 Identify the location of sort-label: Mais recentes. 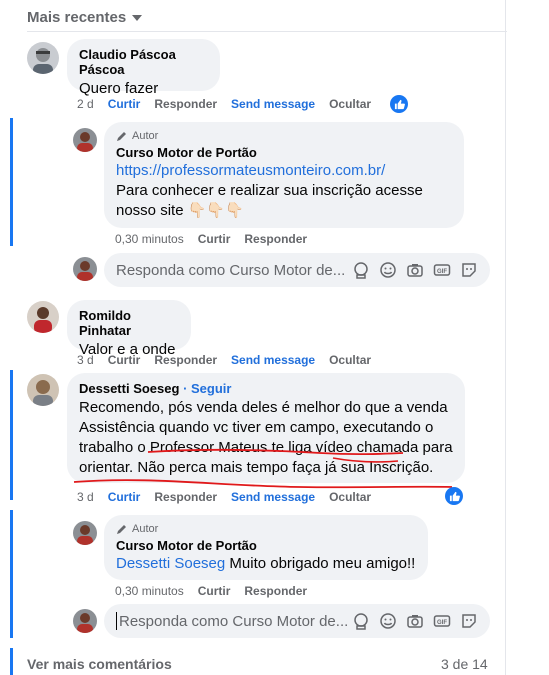
(77, 17).